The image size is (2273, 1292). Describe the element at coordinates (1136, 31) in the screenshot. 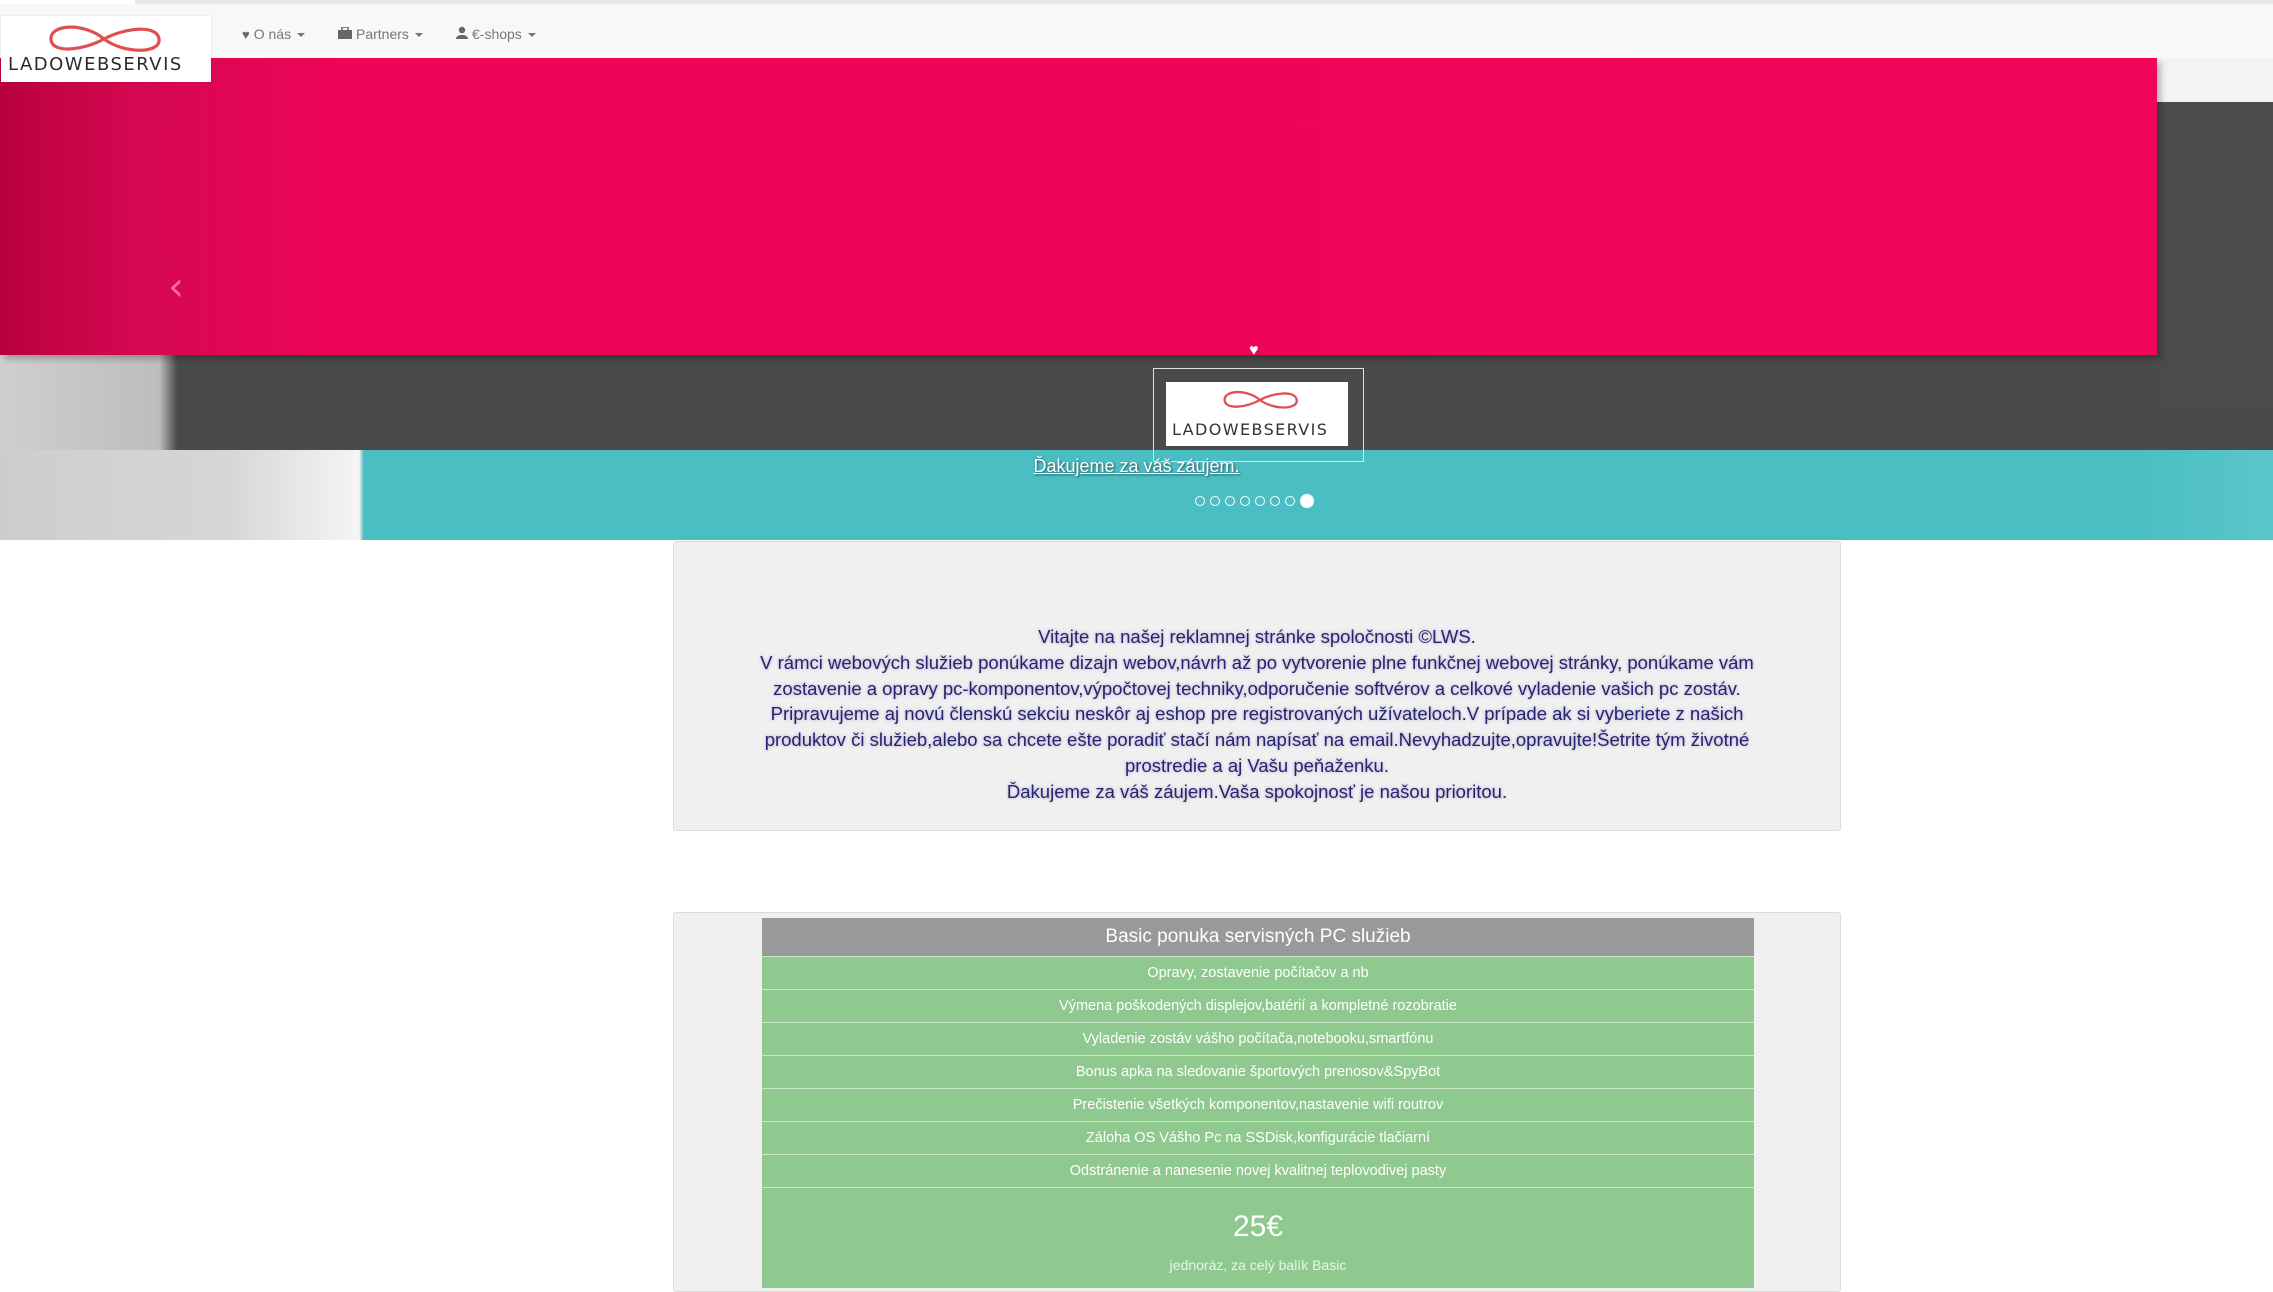

I see `navbar: ♥ O nás Partners €-shops` at that location.